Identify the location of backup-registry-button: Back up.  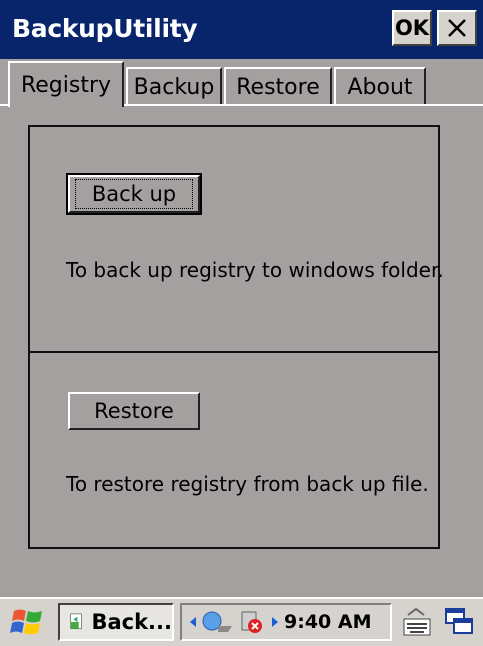
(134, 194).